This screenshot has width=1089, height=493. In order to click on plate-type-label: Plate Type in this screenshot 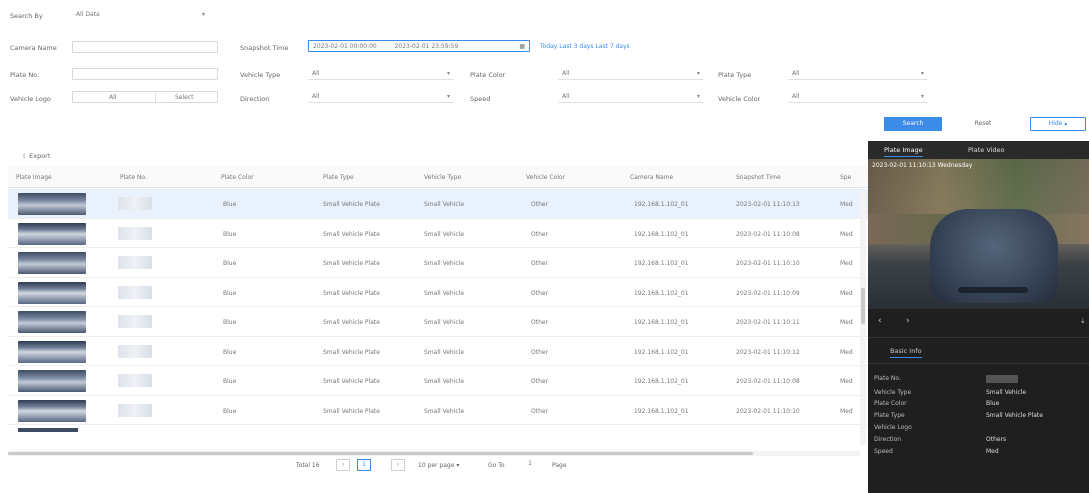, I will do `click(735, 75)`.